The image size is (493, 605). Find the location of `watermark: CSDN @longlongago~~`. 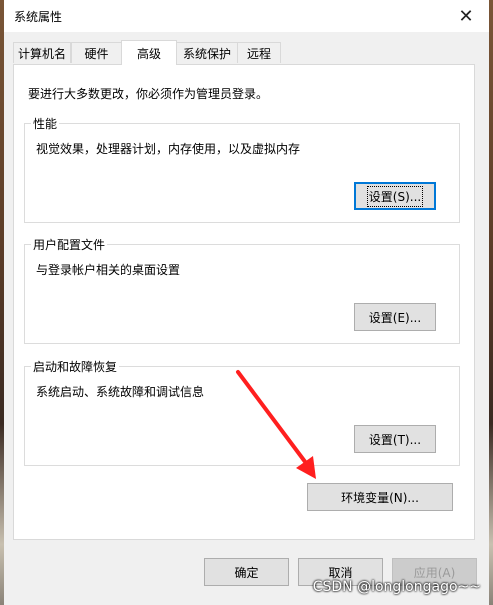

watermark: CSDN @longlongago~~ is located at coordinates (396, 587).